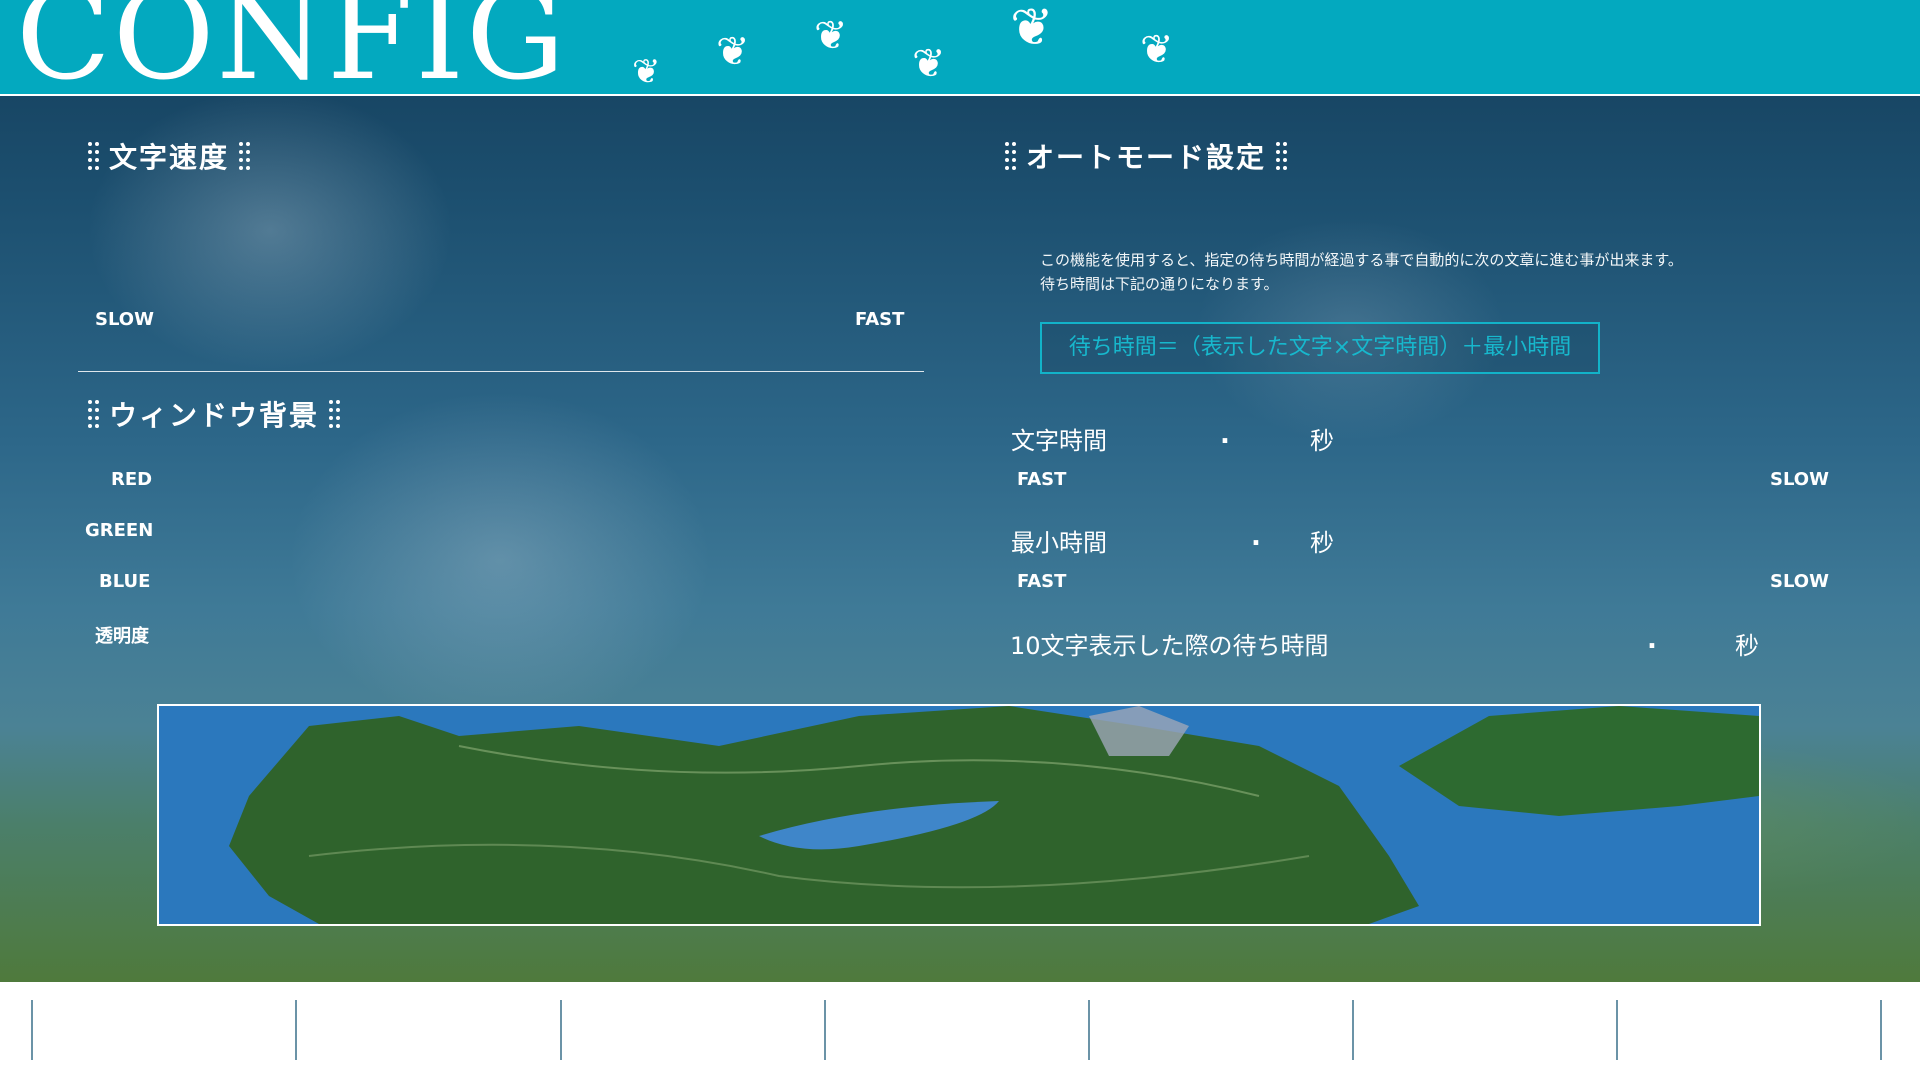  I want to click on section-title-auto-mode: オートモード設定, so click(1146, 156).